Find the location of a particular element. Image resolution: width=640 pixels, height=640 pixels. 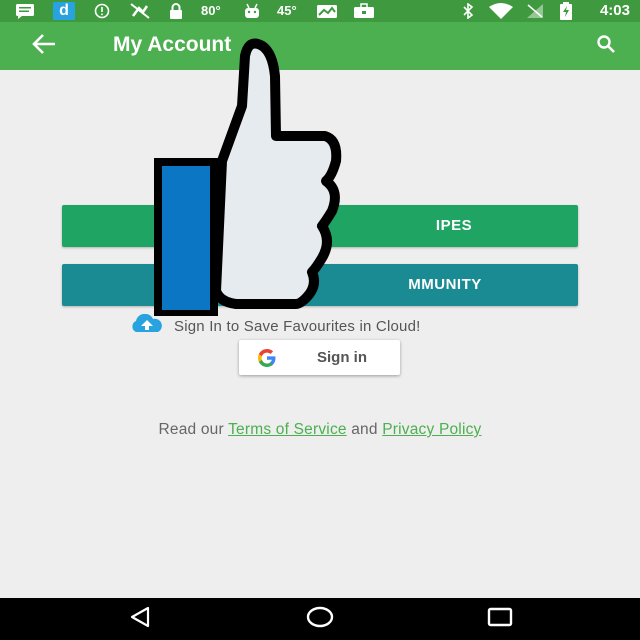

status-bar: d 80° 45° 4:03 is located at coordinates (320, 11).